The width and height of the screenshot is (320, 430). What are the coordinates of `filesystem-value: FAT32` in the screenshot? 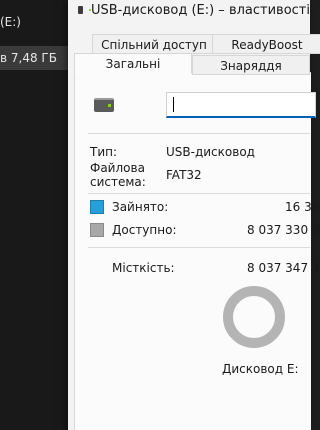 It's located at (184, 175).